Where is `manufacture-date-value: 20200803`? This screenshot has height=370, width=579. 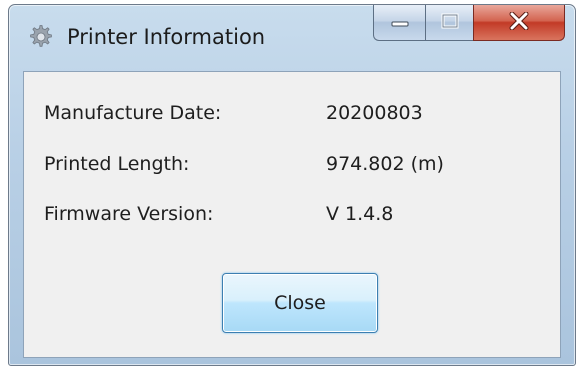
manufacture-date-value: 20200803 is located at coordinates (374, 113).